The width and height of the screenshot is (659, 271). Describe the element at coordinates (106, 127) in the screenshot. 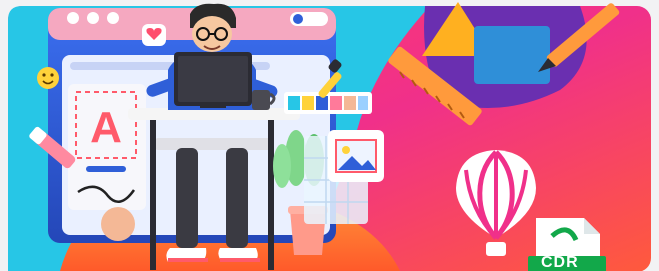

I see `letter-a-glyph: A` at that location.